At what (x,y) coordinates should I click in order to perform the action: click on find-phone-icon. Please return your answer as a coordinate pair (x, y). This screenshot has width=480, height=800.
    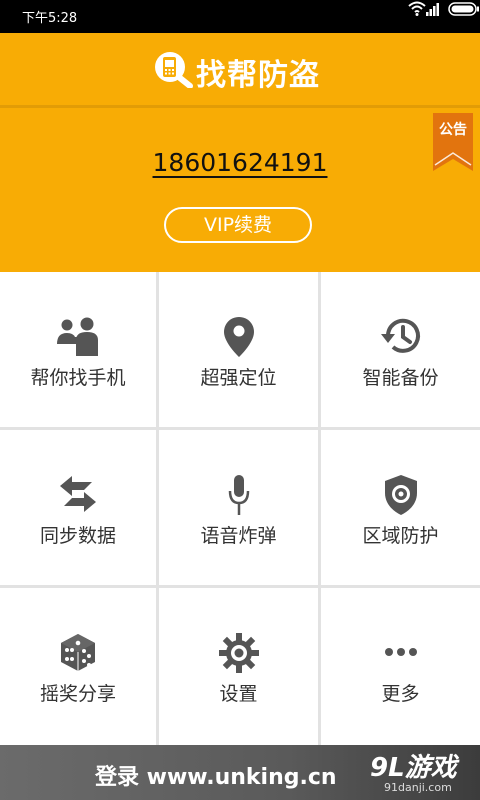
    Looking at the image, I should click on (77, 336).